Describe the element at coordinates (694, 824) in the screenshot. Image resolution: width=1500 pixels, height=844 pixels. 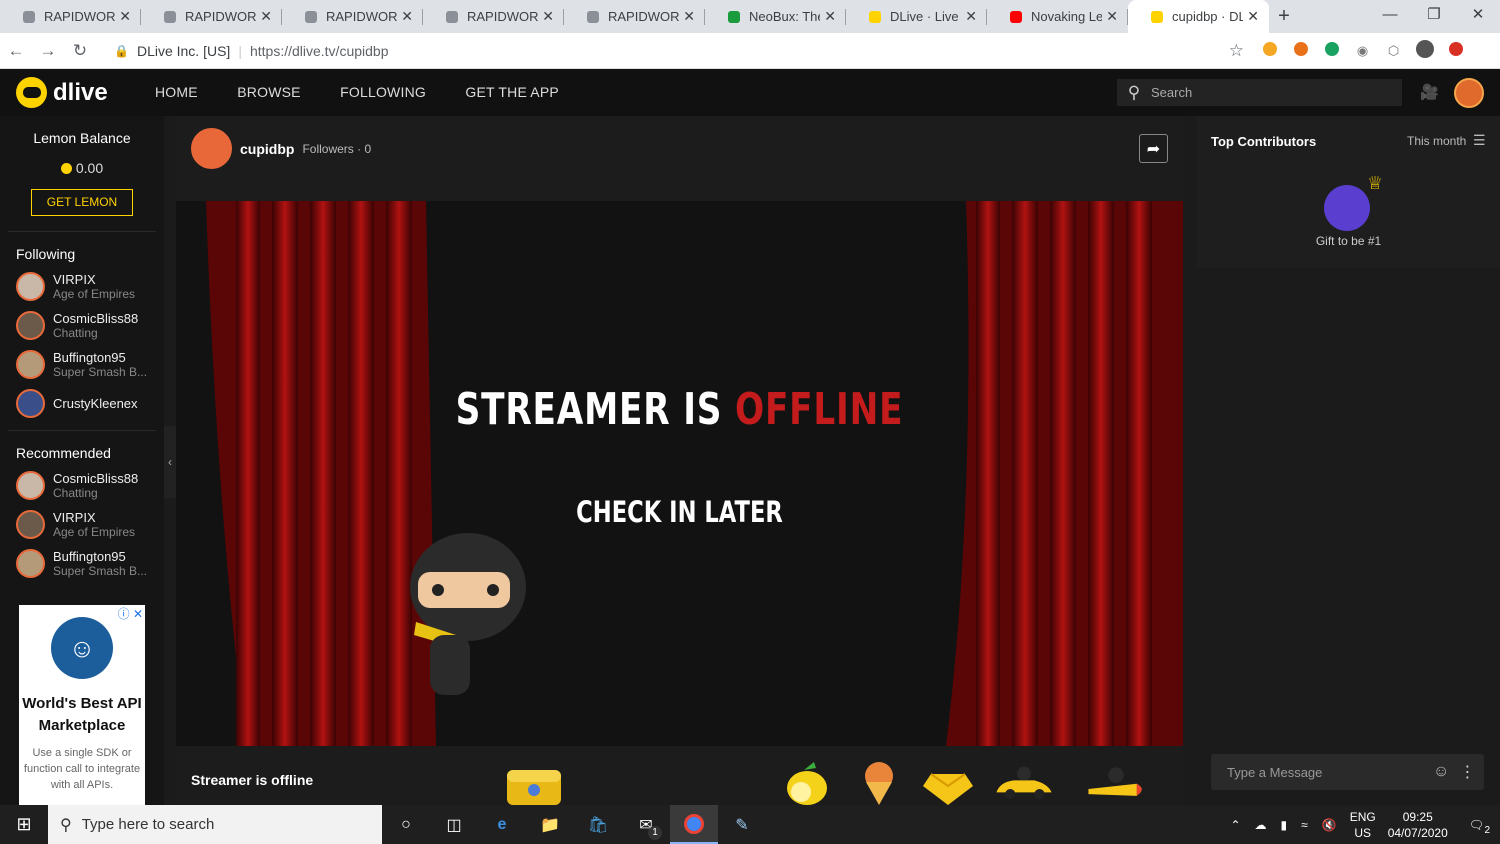
I see `chrome-icon` at that location.